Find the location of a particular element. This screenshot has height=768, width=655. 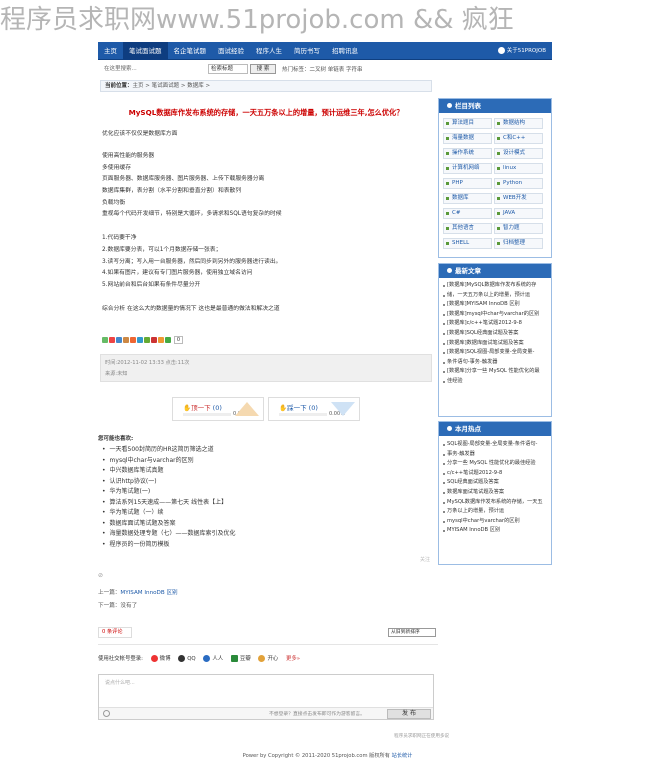

prev-link: MYISAM InnoDB 区别 is located at coordinates (148, 593).